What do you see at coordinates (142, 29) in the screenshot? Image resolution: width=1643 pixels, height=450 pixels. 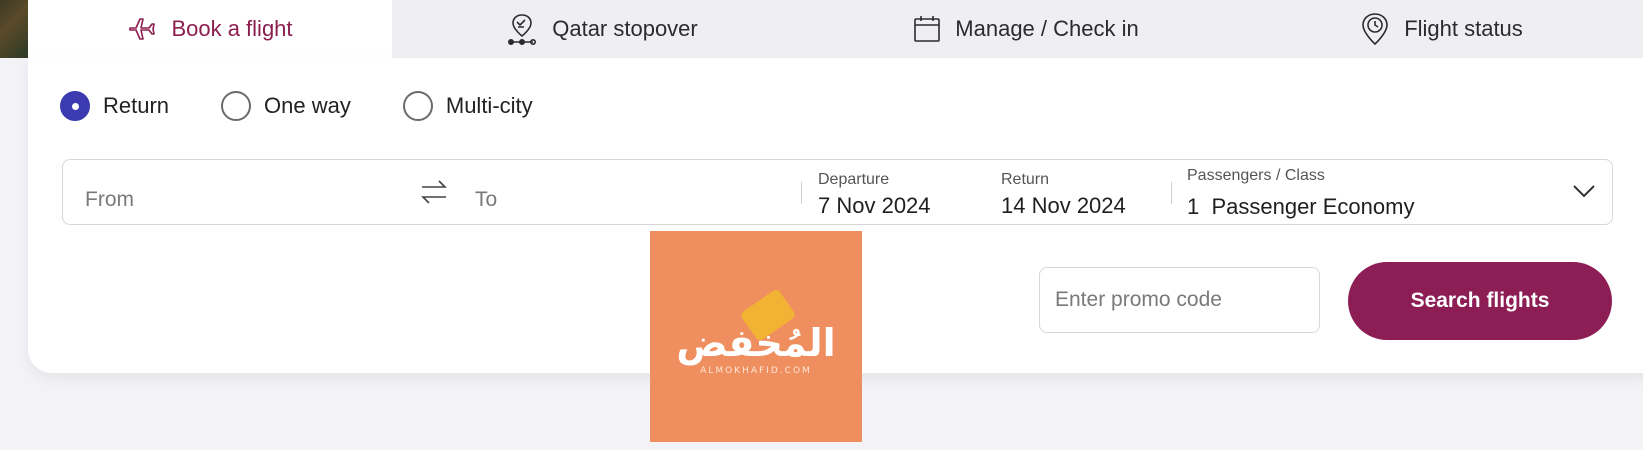 I see `airplane-icon` at bounding box center [142, 29].